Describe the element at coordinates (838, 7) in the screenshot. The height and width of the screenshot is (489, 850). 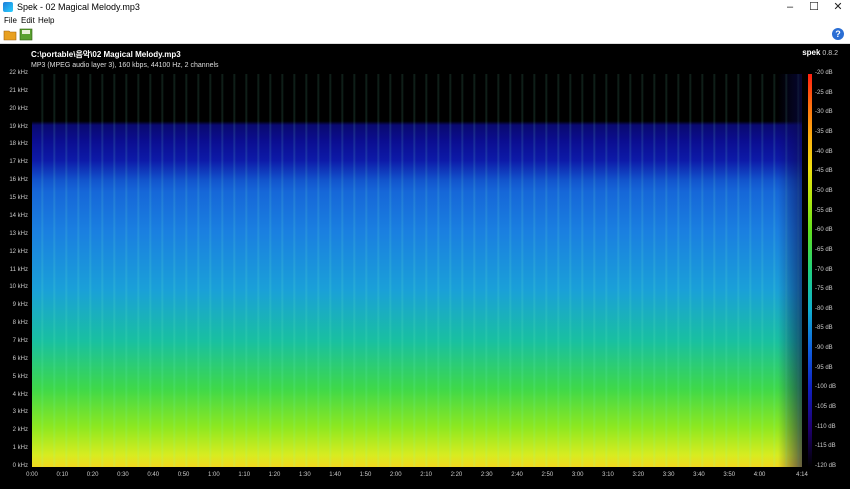
I see `close-button: ✕` at that location.